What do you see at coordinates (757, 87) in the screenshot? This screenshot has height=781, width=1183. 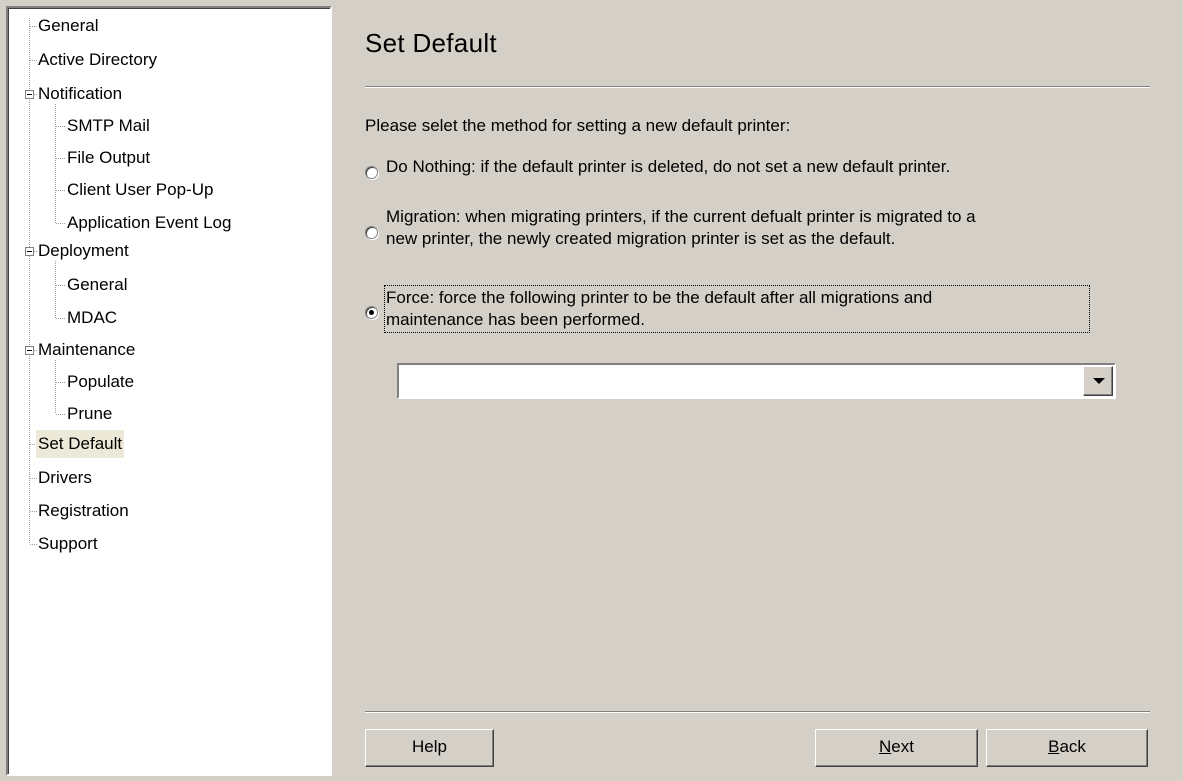 I see `title-divider` at bounding box center [757, 87].